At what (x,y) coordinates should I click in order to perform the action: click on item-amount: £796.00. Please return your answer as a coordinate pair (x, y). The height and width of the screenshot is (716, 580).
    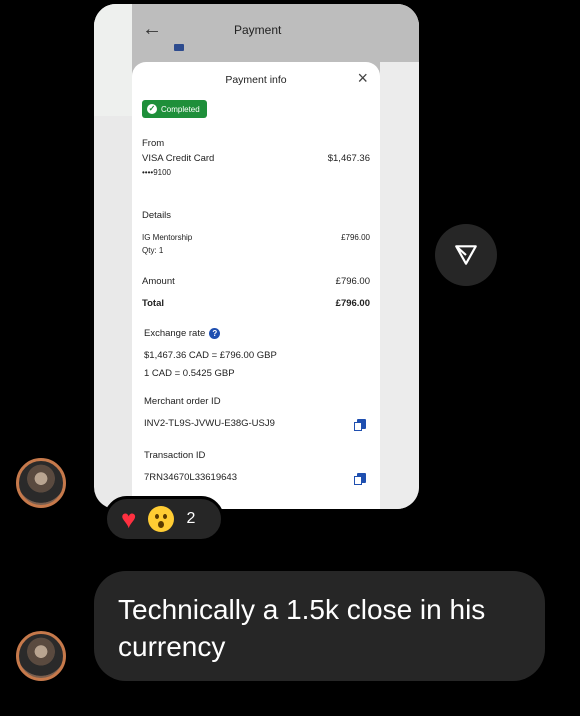
    Looking at the image, I should click on (355, 237).